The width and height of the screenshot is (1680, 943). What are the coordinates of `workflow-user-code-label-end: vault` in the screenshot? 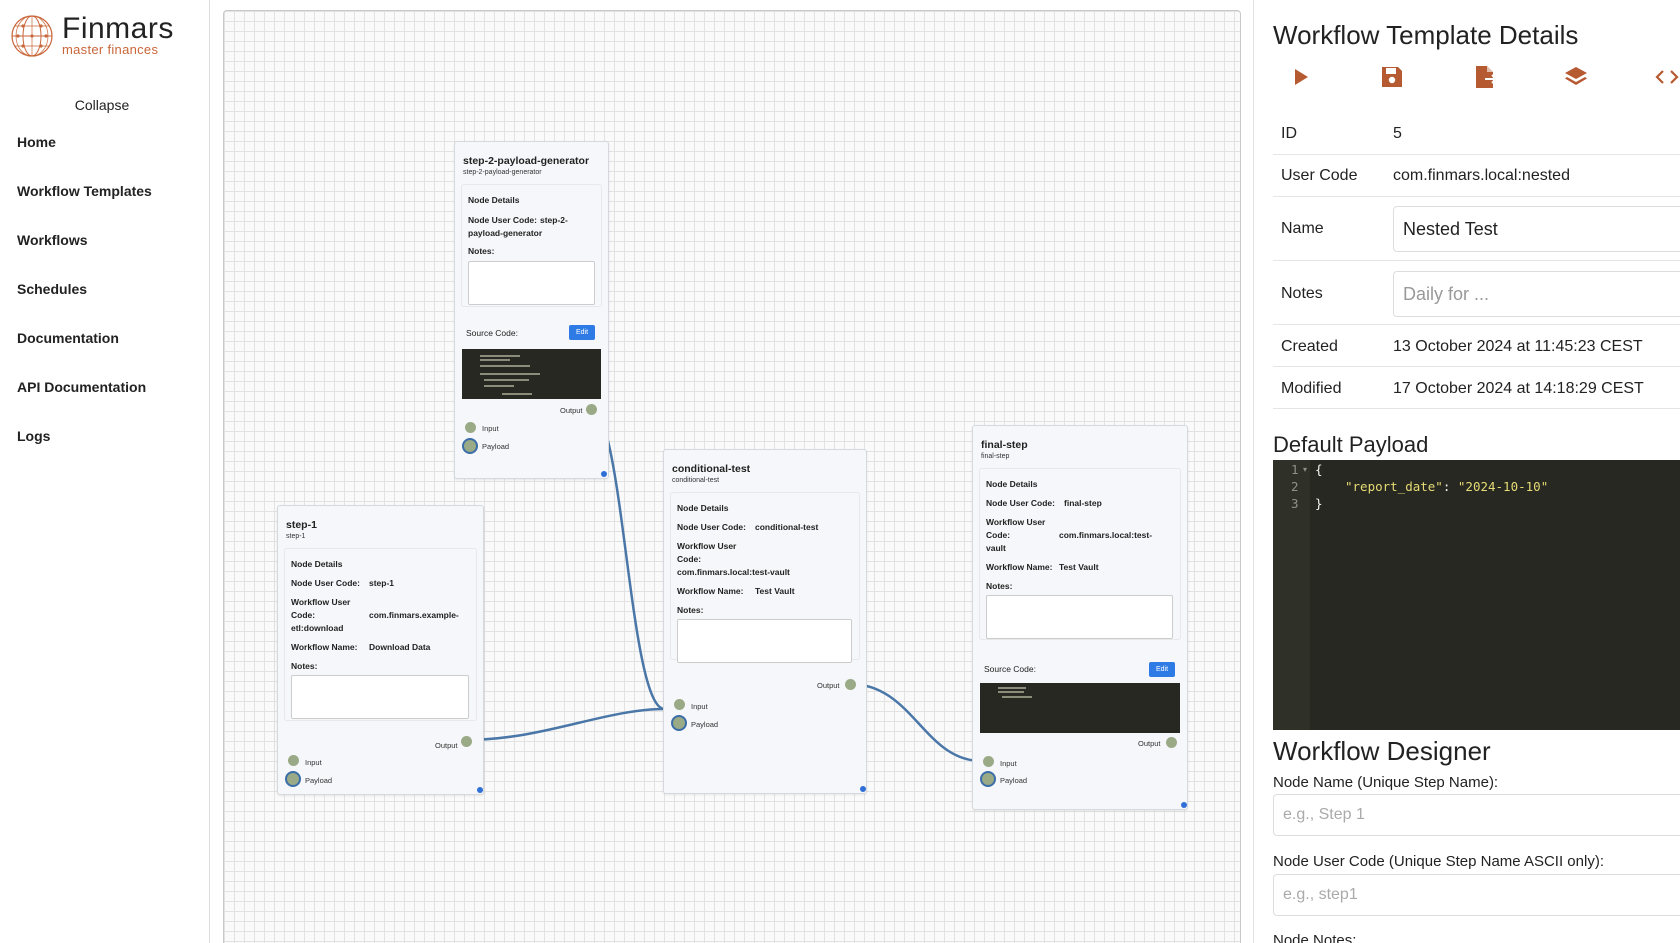 It's located at (996, 548).